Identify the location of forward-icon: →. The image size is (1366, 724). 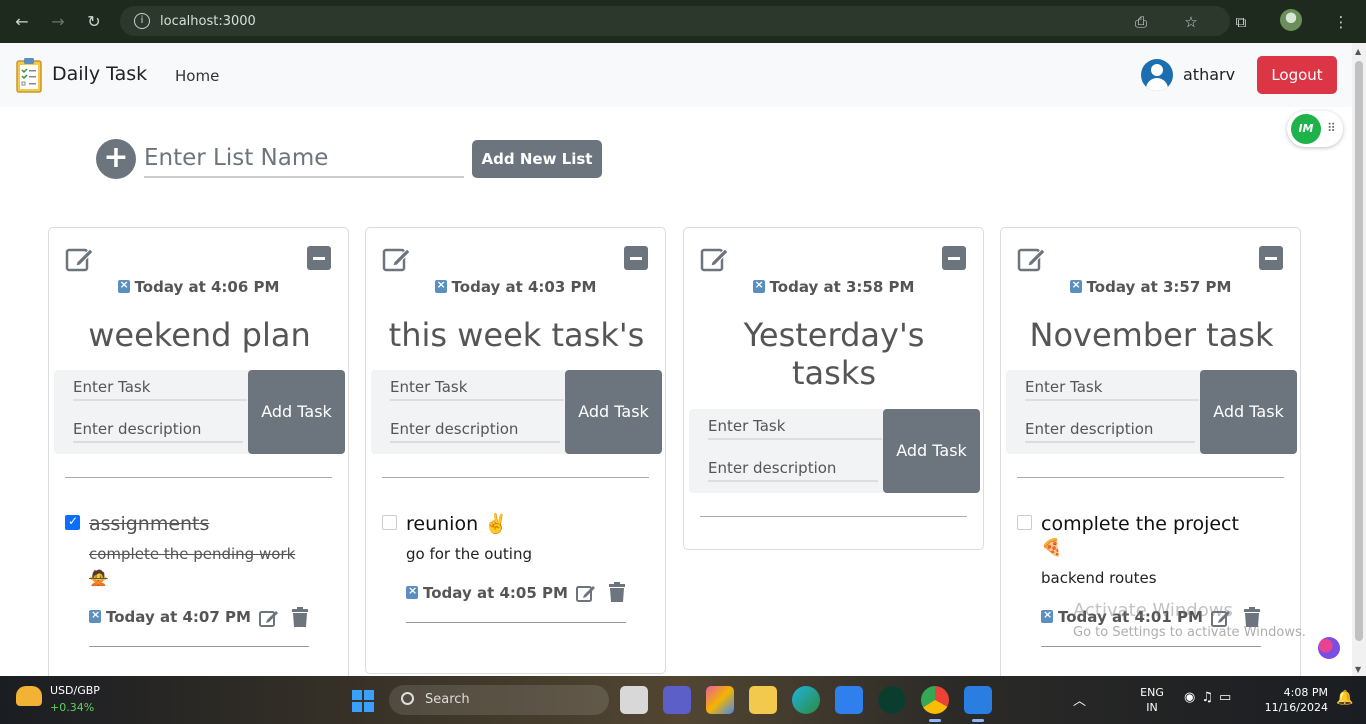
(58, 21).